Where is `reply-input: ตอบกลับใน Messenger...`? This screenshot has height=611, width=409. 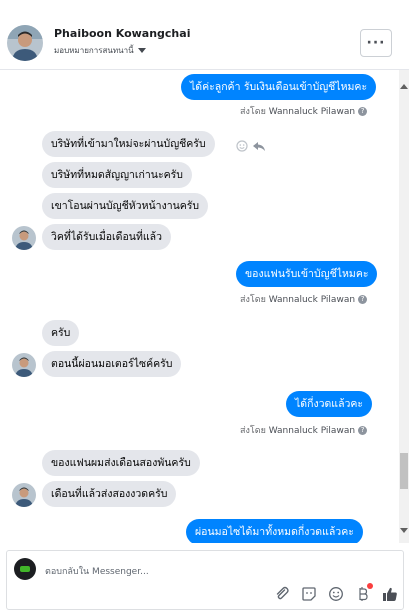 reply-input: ตอบกลับใน Messenger... is located at coordinates (97, 571).